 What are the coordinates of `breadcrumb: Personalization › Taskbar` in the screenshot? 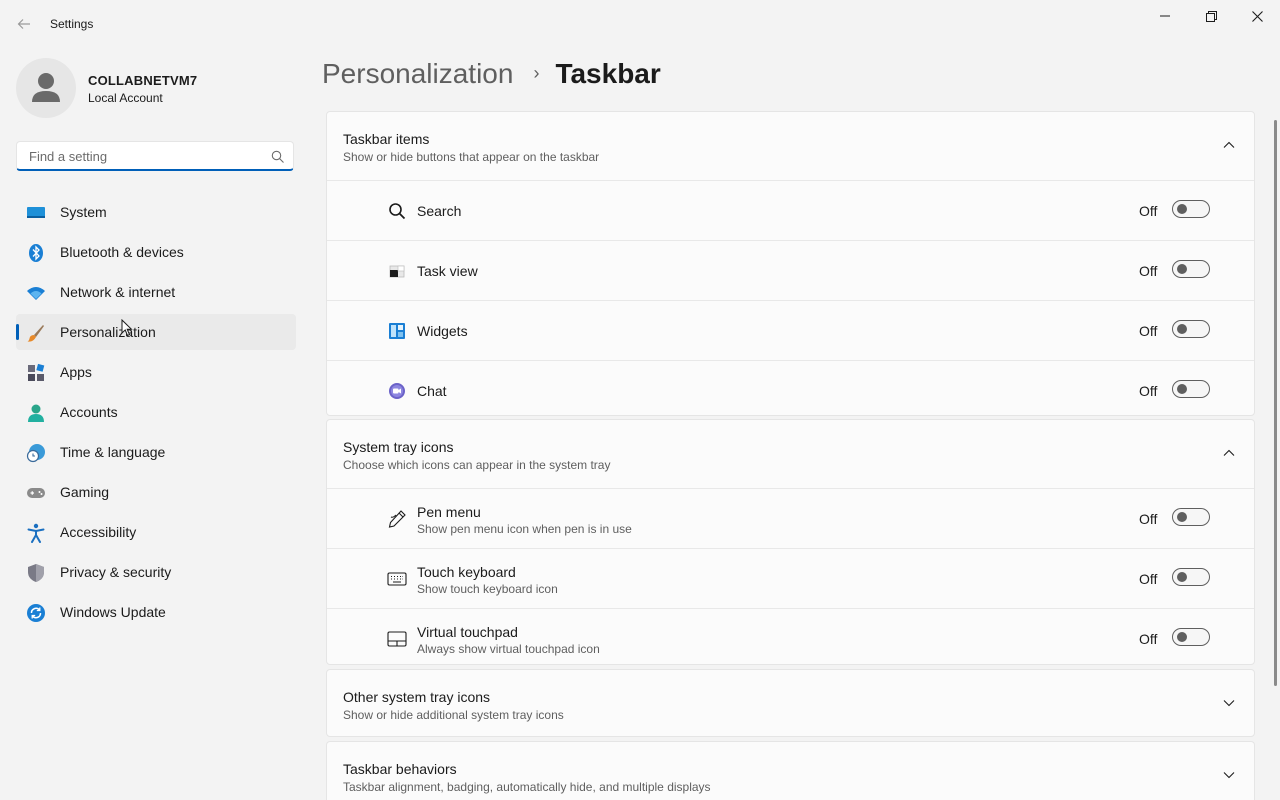 It's located at (491, 74).